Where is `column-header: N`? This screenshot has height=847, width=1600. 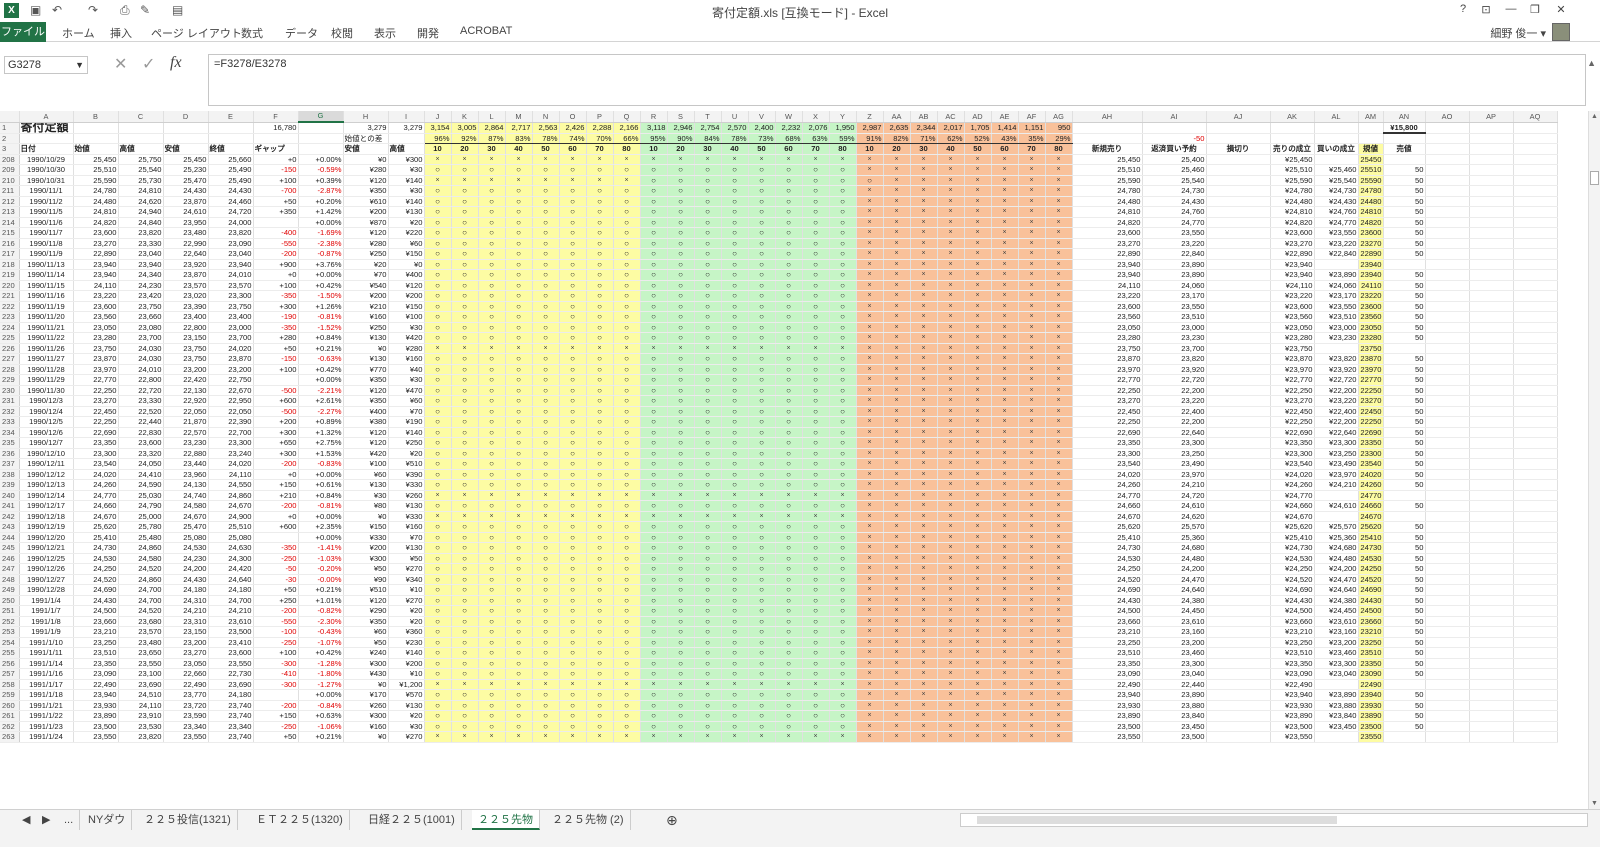 column-header: N is located at coordinates (546, 117).